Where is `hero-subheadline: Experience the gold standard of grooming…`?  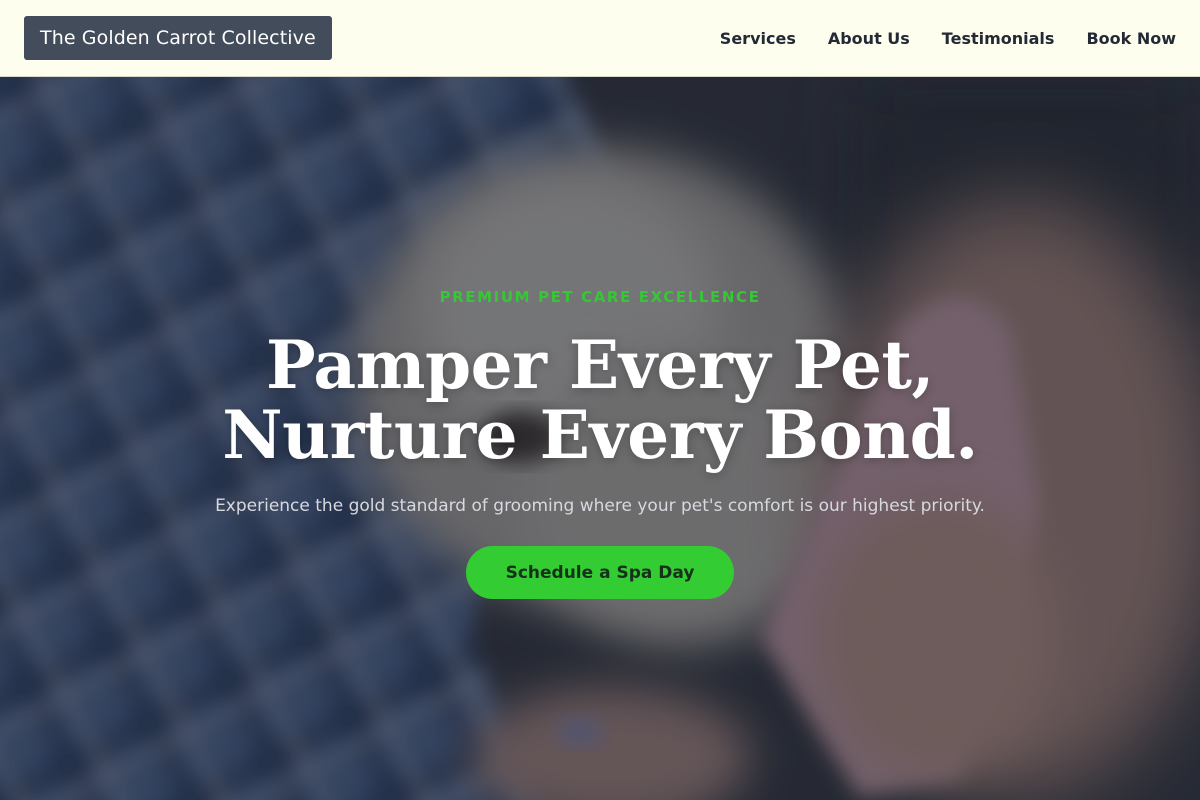 hero-subheadline: Experience the gold standard of grooming… is located at coordinates (600, 506).